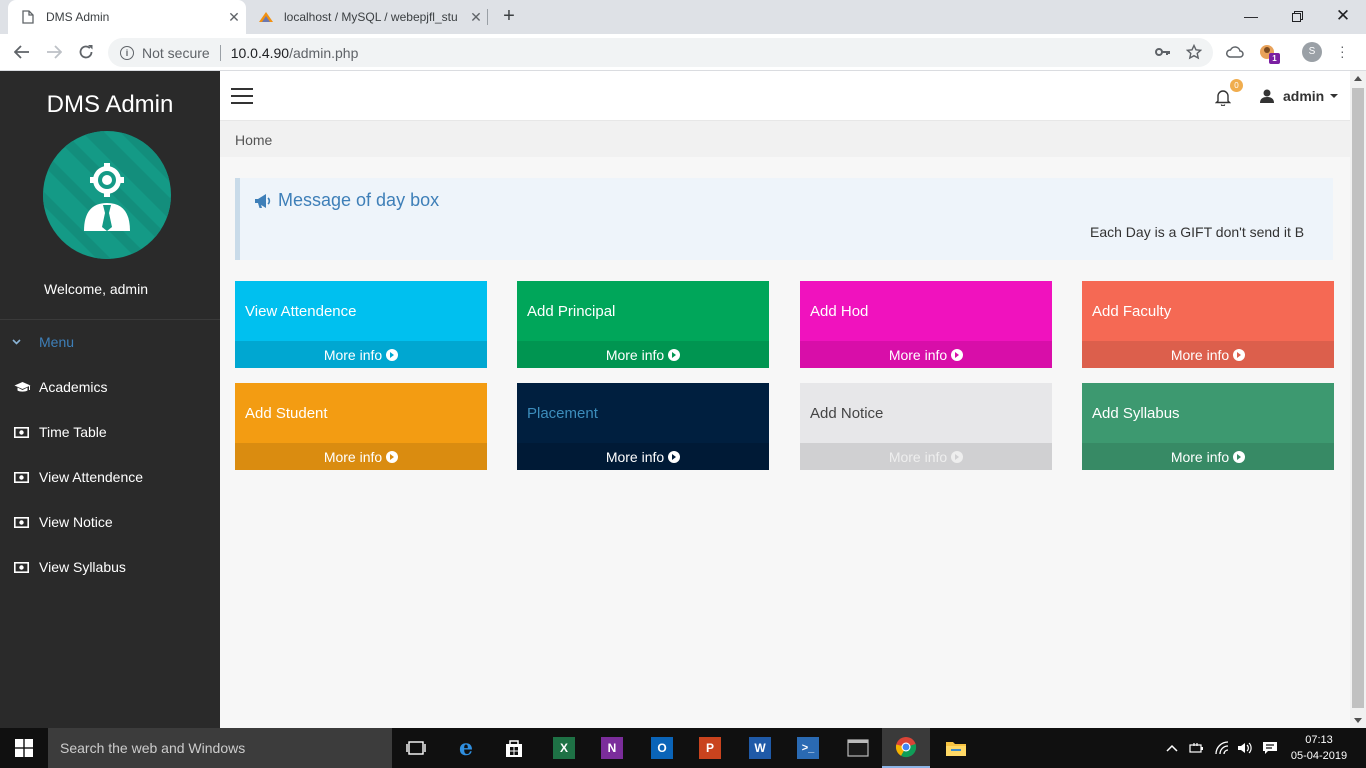 The image size is (1366, 768). What do you see at coordinates (808, 748) in the screenshot?
I see `powershell-icon: >_` at bounding box center [808, 748].